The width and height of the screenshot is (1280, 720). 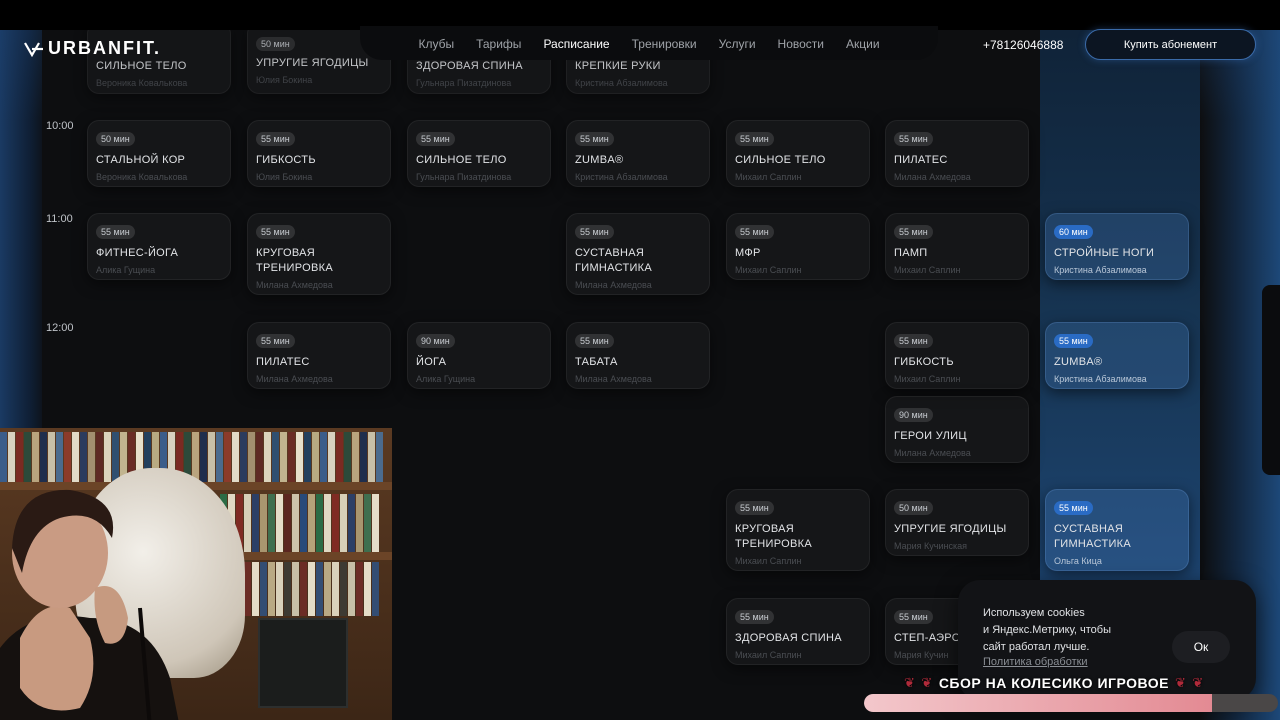 What do you see at coordinates (737, 44) in the screenshot?
I see `nav-services: Услуги` at bounding box center [737, 44].